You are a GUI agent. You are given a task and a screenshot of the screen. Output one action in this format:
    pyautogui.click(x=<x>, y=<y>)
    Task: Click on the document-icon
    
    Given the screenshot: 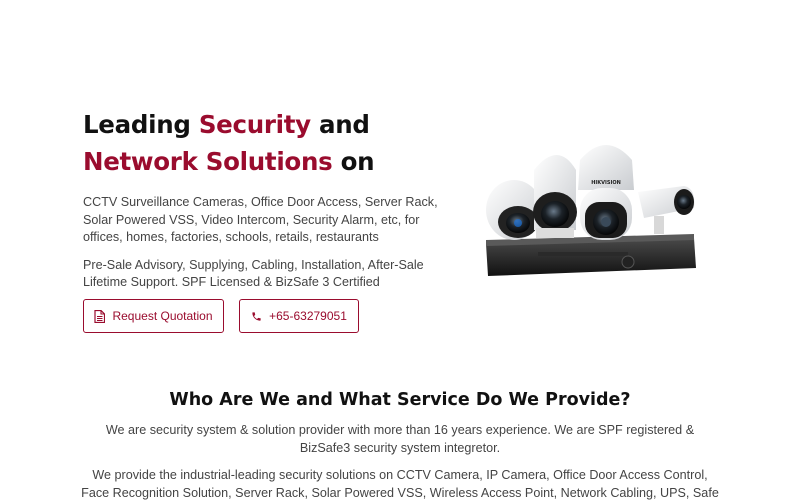 What is the action you would take?
    pyautogui.click(x=100, y=316)
    